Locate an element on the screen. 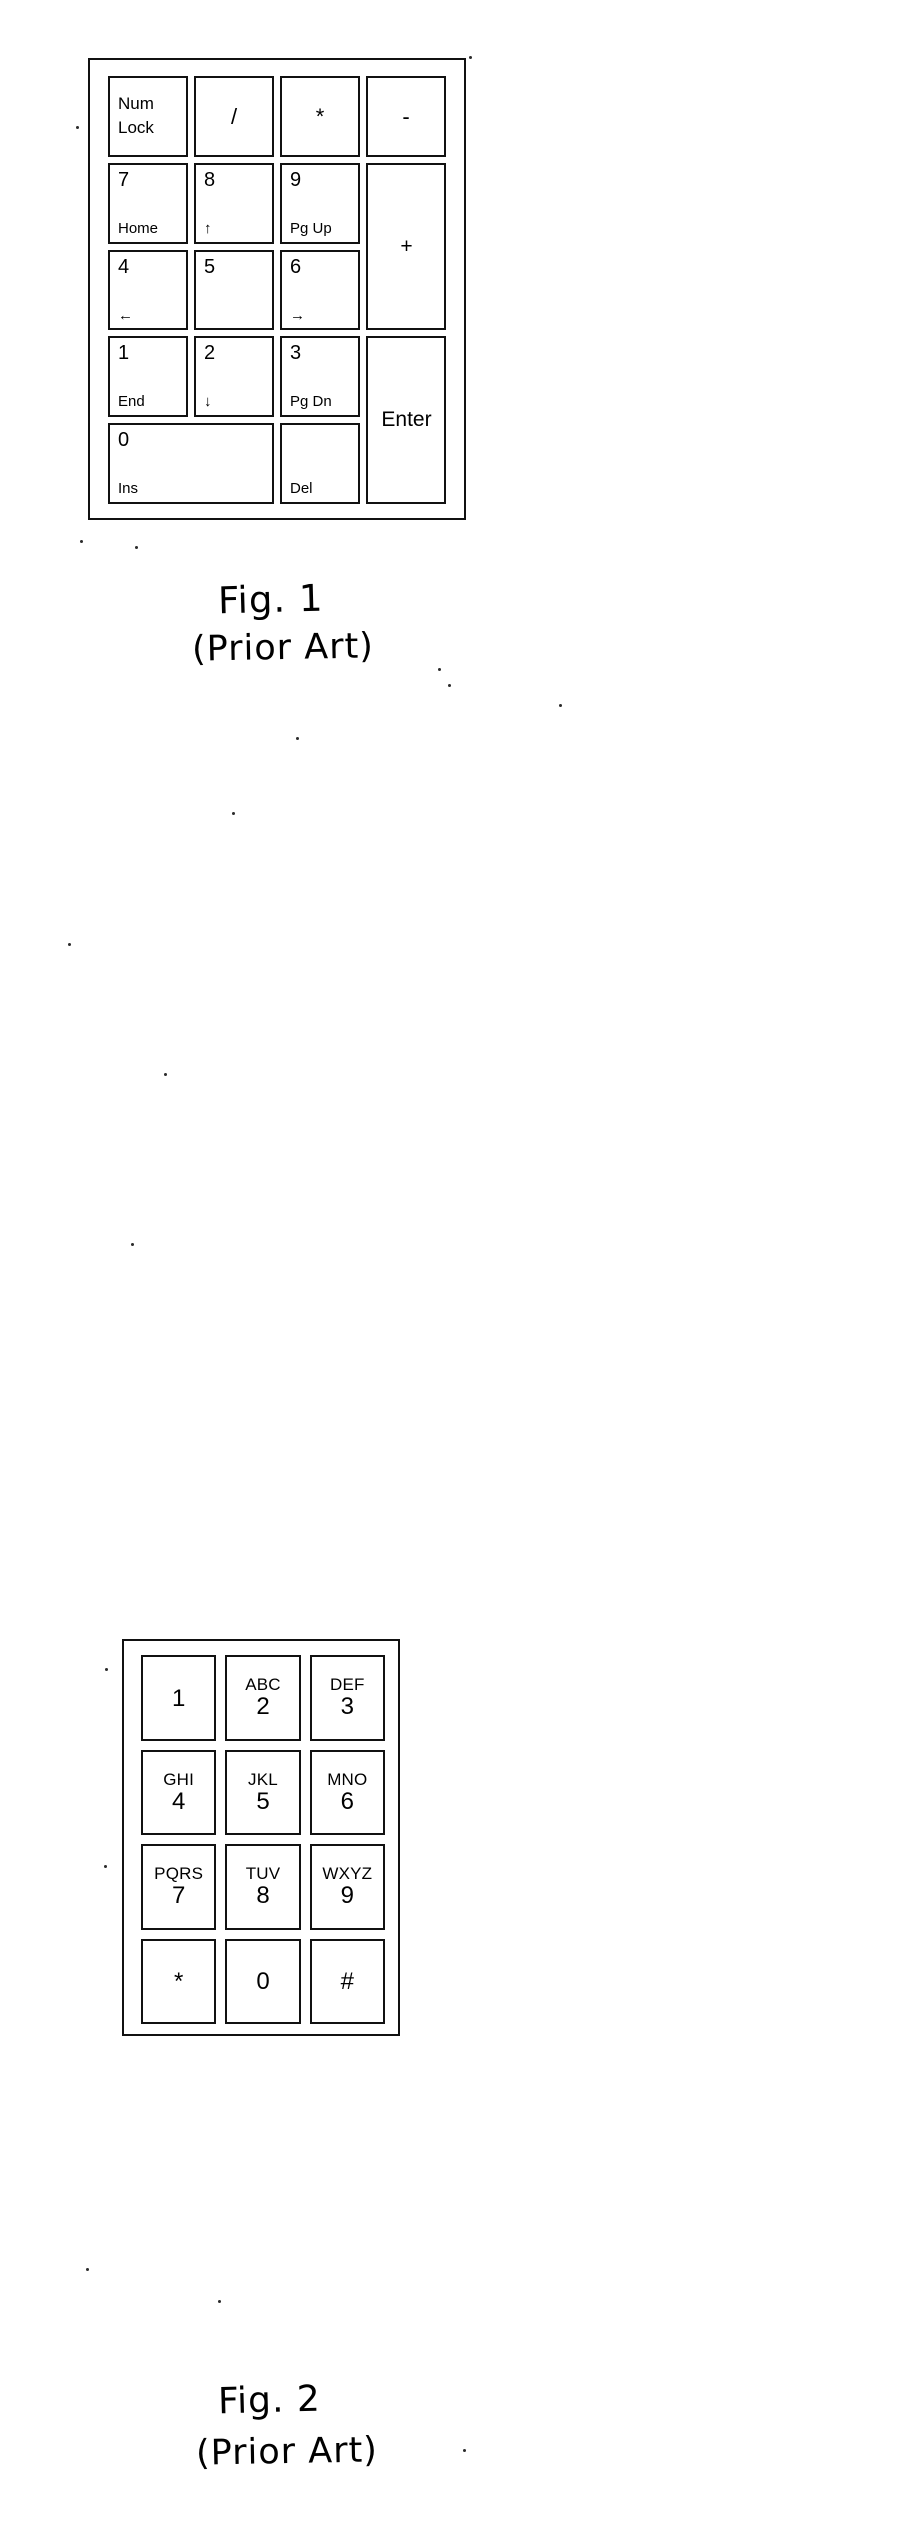 The width and height of the screenshot is (908, 2527). phone-key-8: TUV 8 is located at coordinates (263, 1887).